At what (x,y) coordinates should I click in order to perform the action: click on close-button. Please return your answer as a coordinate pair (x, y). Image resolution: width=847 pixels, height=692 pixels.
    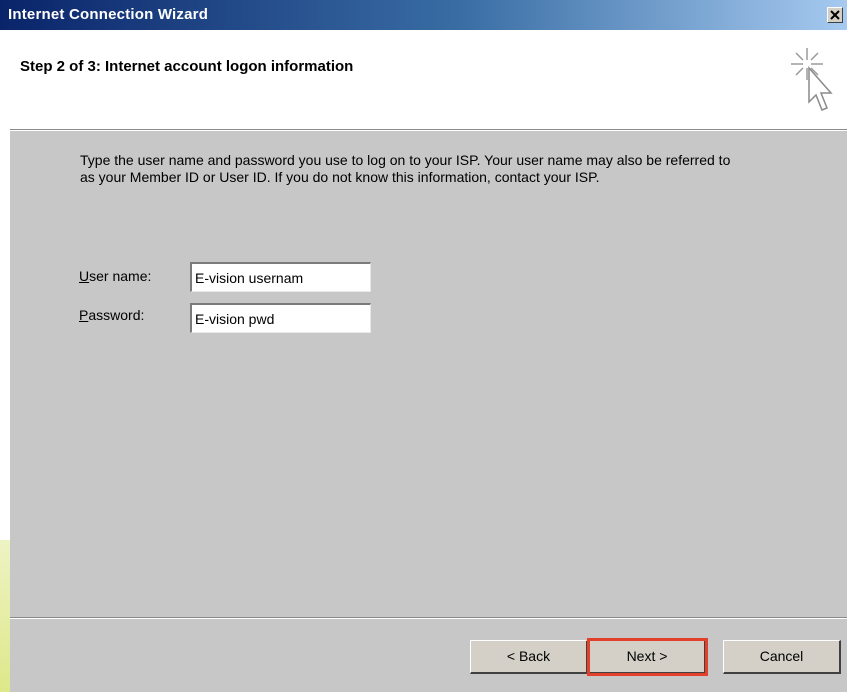
    Looking at the image, I should click on (835, 15).